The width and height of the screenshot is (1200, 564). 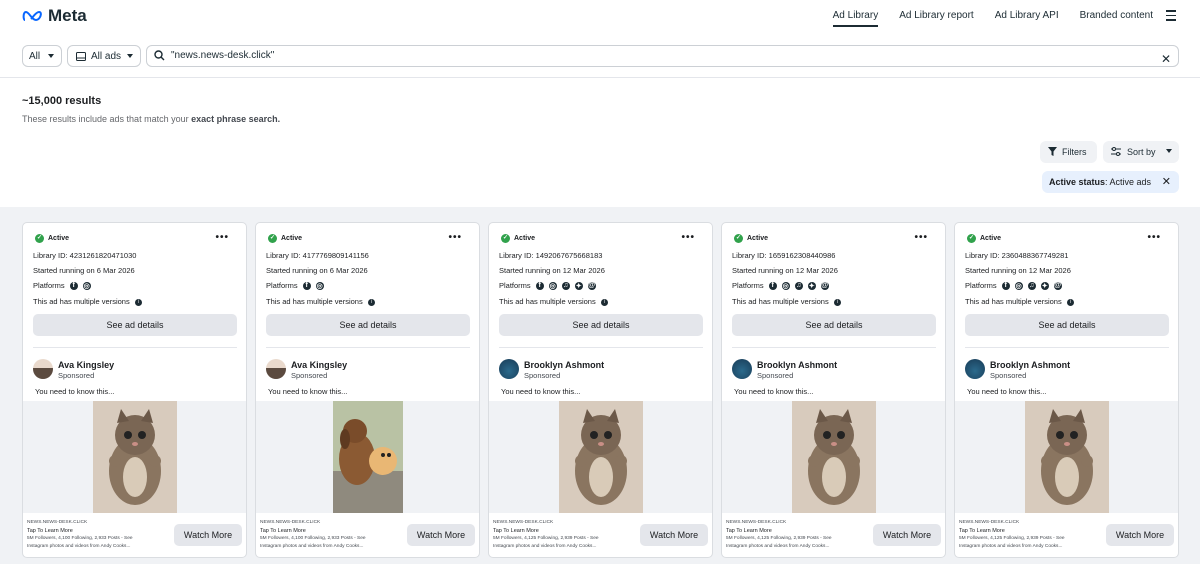 What do you see at coordinates (104, 56) in the screenshot?
I see `ad-type-select: All ads` at bounding box center [104, 56].